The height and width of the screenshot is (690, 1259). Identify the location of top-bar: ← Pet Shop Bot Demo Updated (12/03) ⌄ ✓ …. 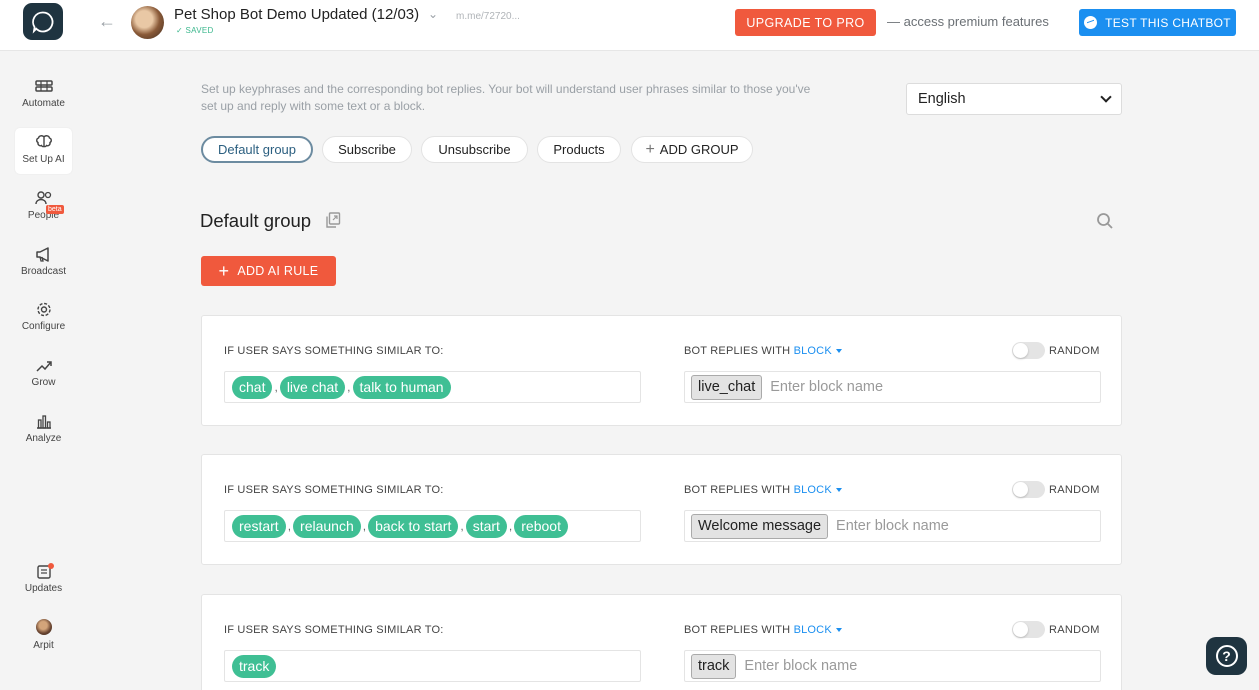
(629, 25).